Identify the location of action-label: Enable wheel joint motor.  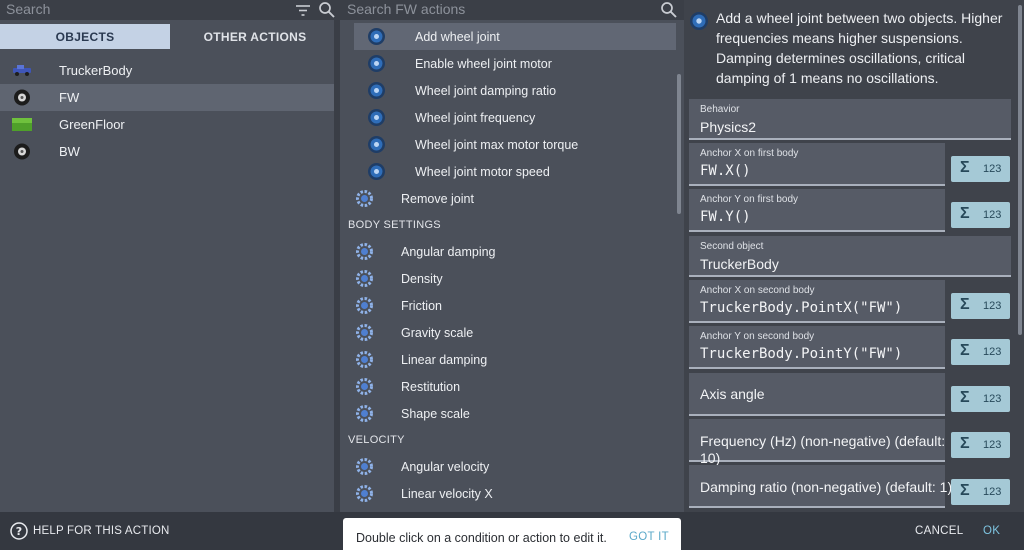
(483, 63).